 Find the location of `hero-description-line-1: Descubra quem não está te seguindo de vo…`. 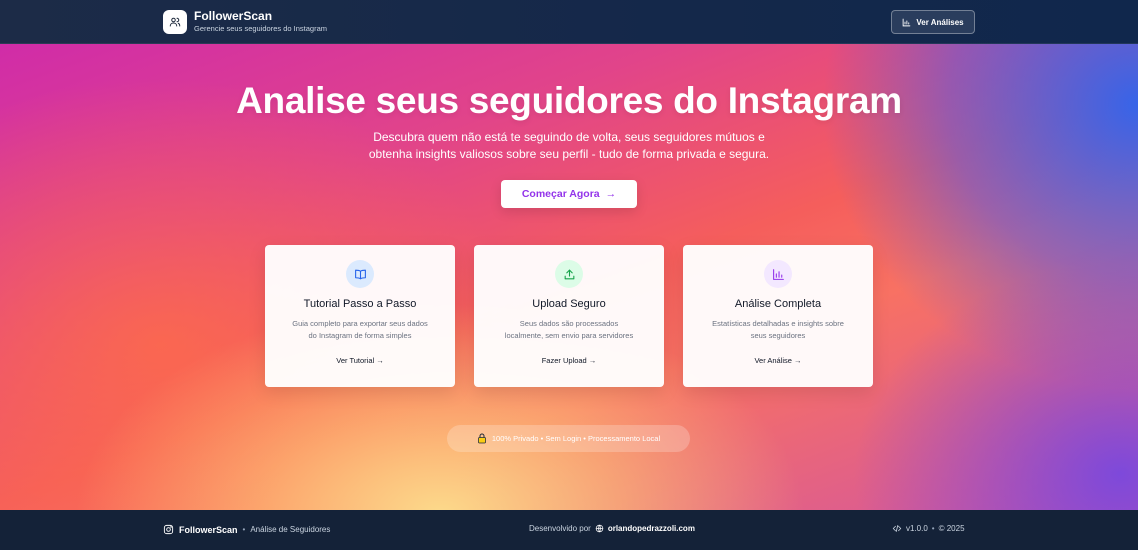

hero-description-line-1: Descubra quem não está te seguindo de vo… is located at coordinates (569, 137).